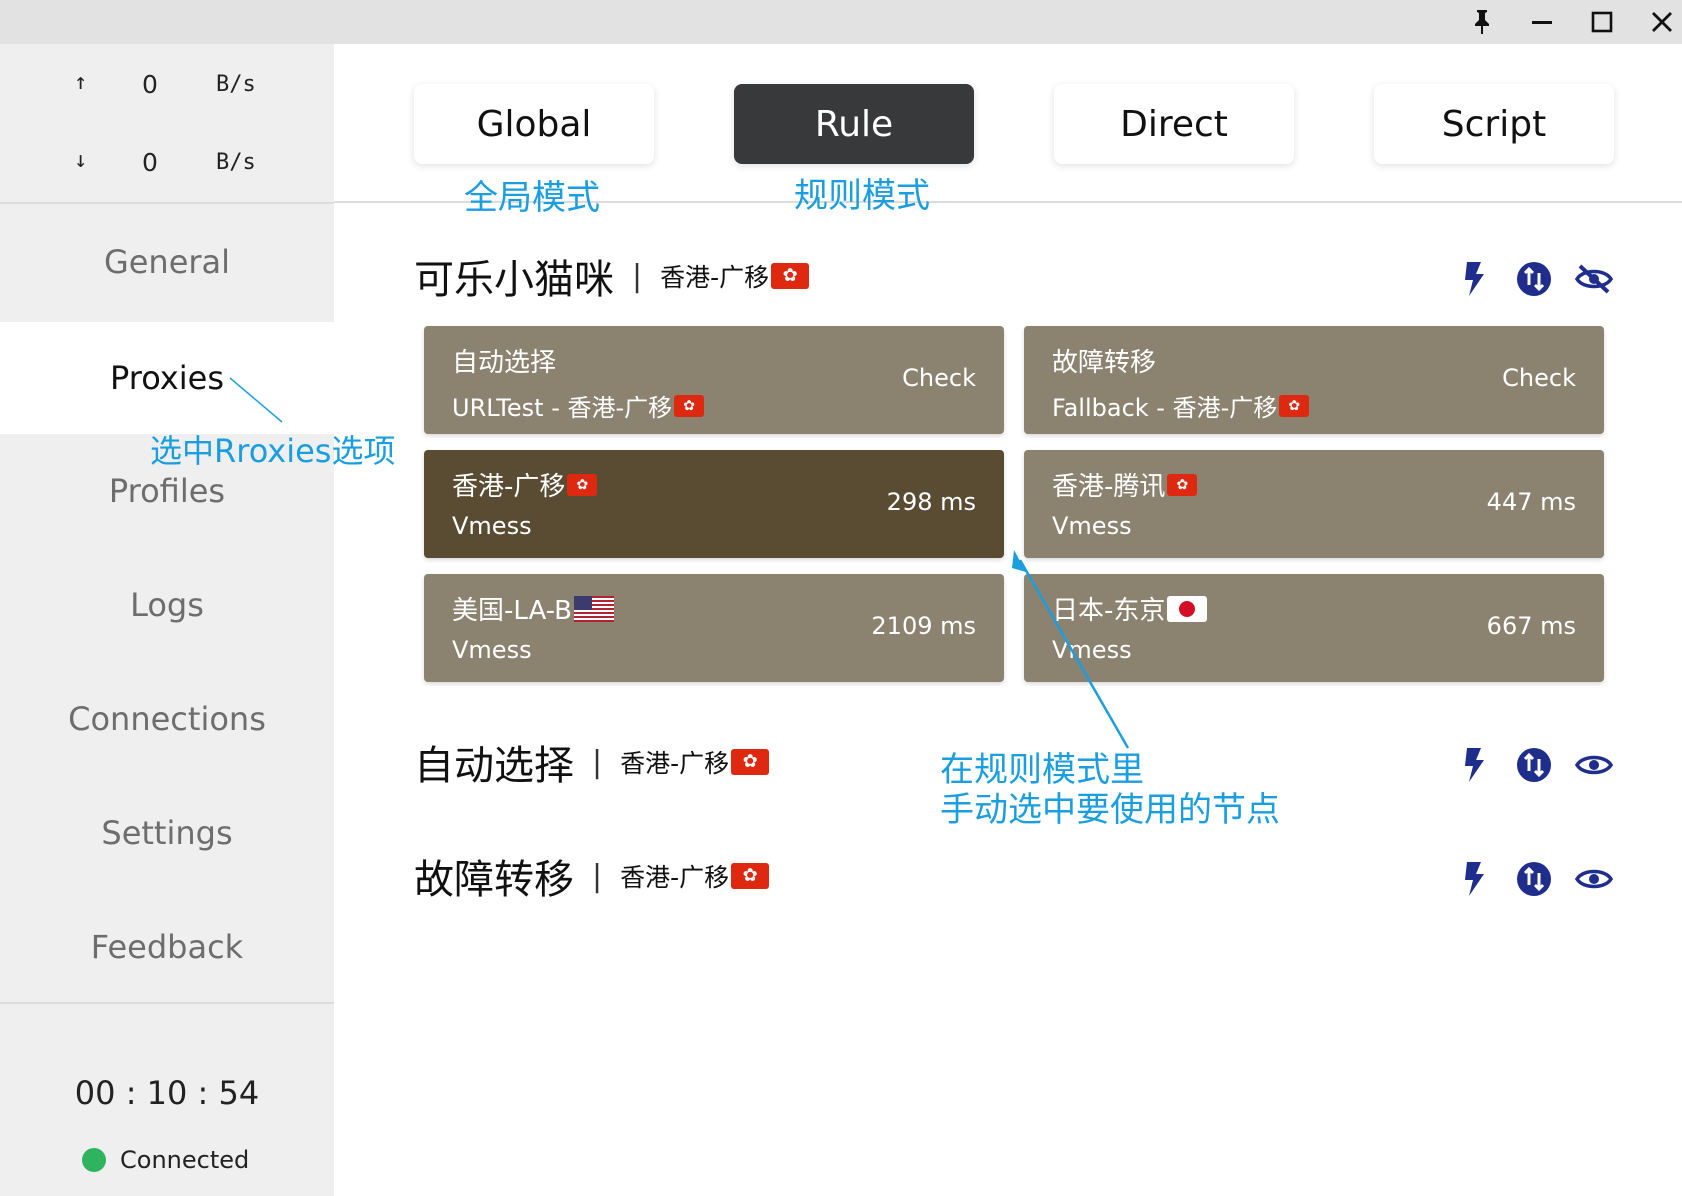 Image resolution: width=1682 pixels, height=1196 pixels. What do you see at coordinates (1042, 770) in the screenshot?
I see `annotation-node-line1: 在规则模式里` at bounding box center [1042, 770].